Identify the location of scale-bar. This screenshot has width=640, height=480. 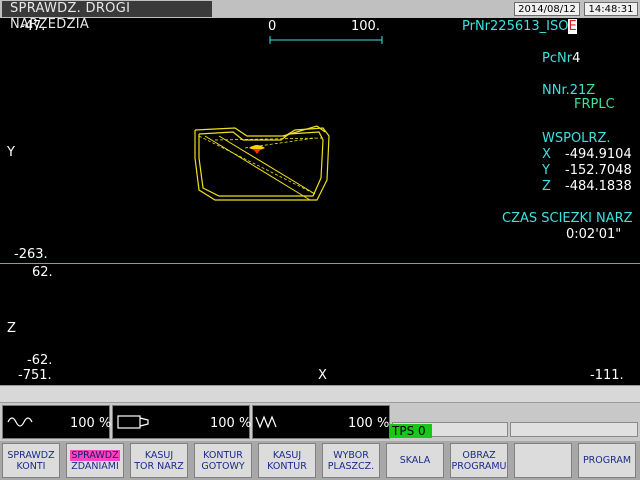
(326, 40).